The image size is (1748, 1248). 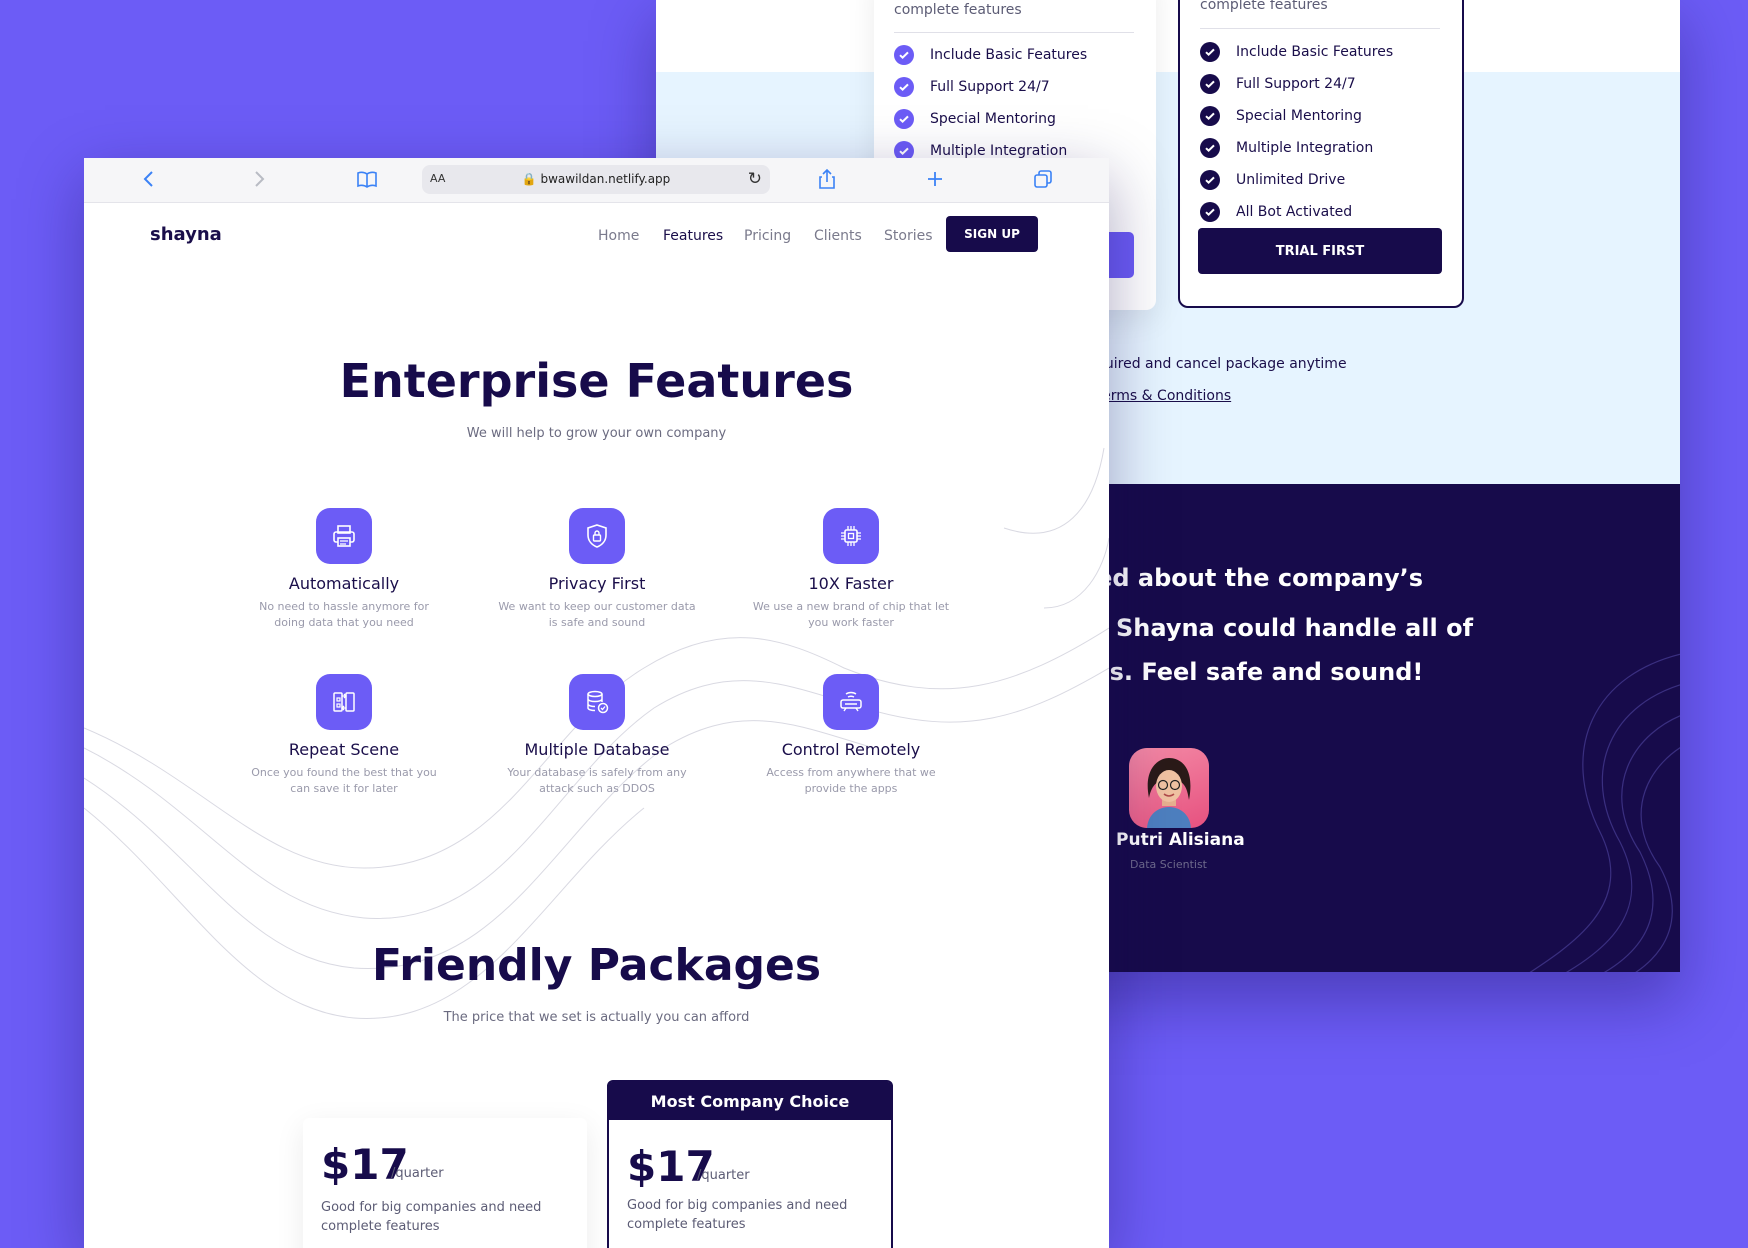 I want to click on reload-icon: ↻, so click(x=755, y=179).